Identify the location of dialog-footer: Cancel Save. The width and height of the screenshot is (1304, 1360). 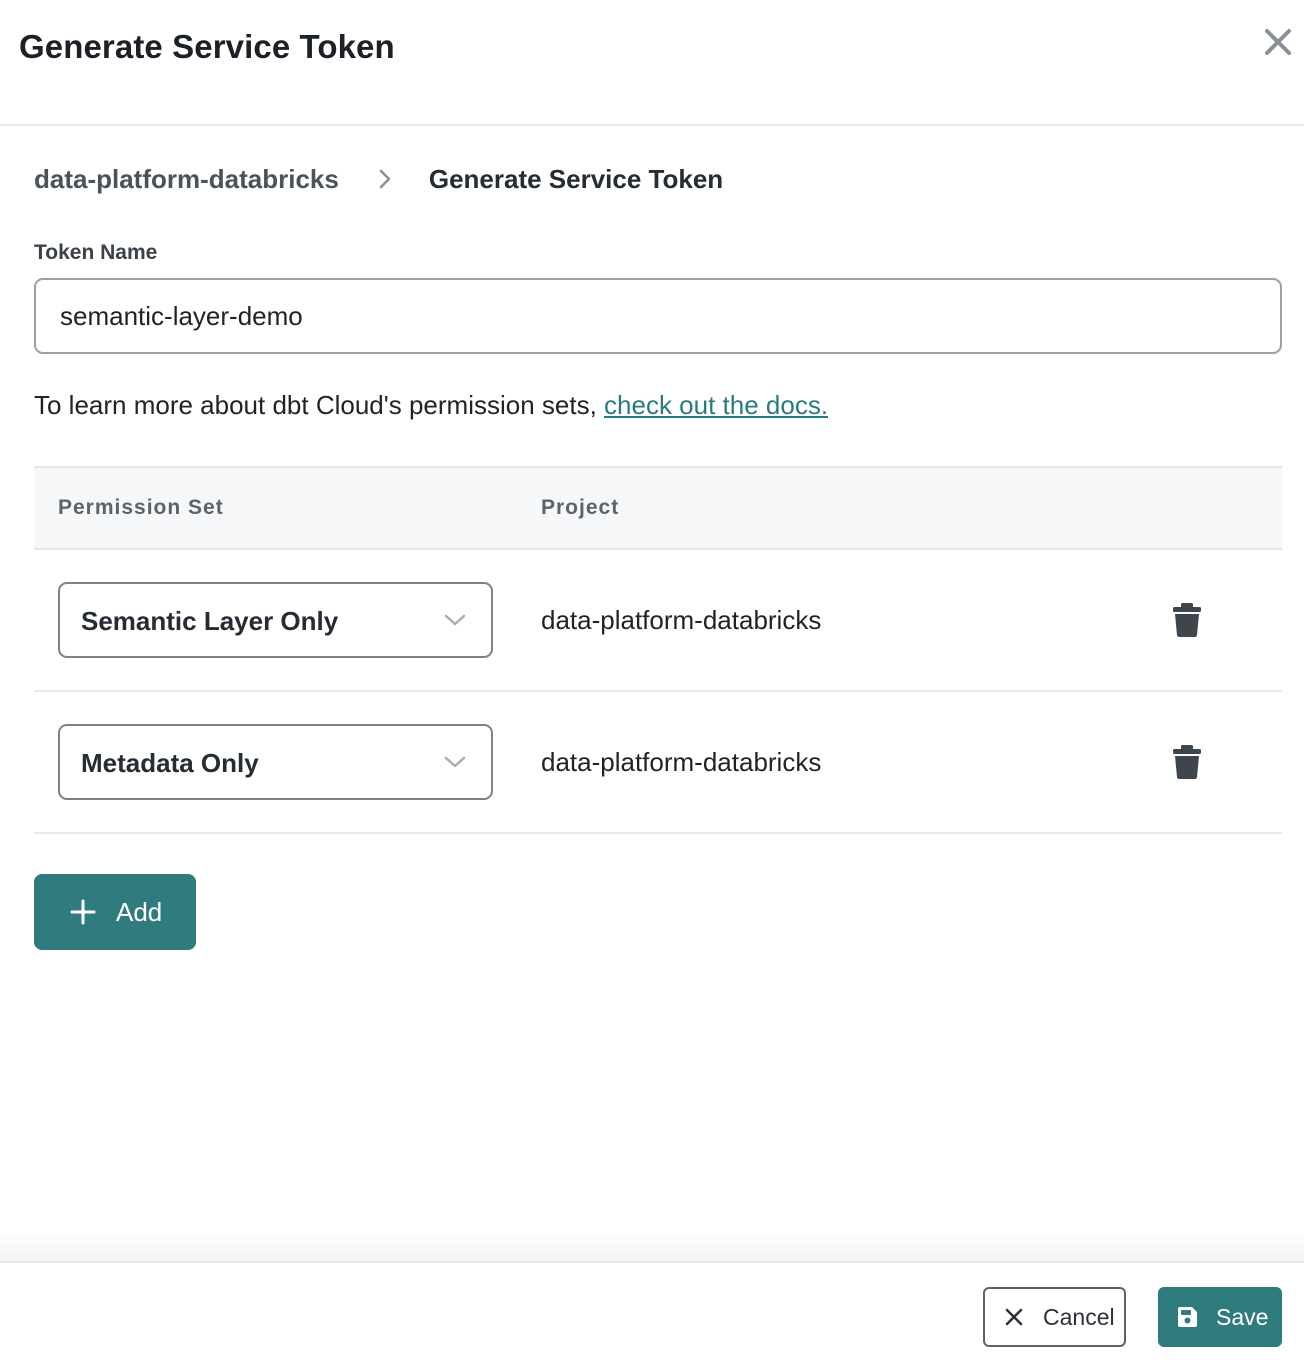
(652, 1310).